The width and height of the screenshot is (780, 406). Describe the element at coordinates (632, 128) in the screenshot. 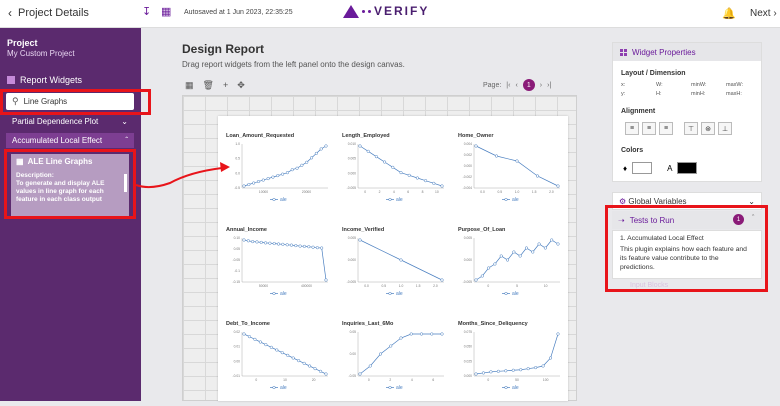

I see `align-left-icon: ≡` at that location.